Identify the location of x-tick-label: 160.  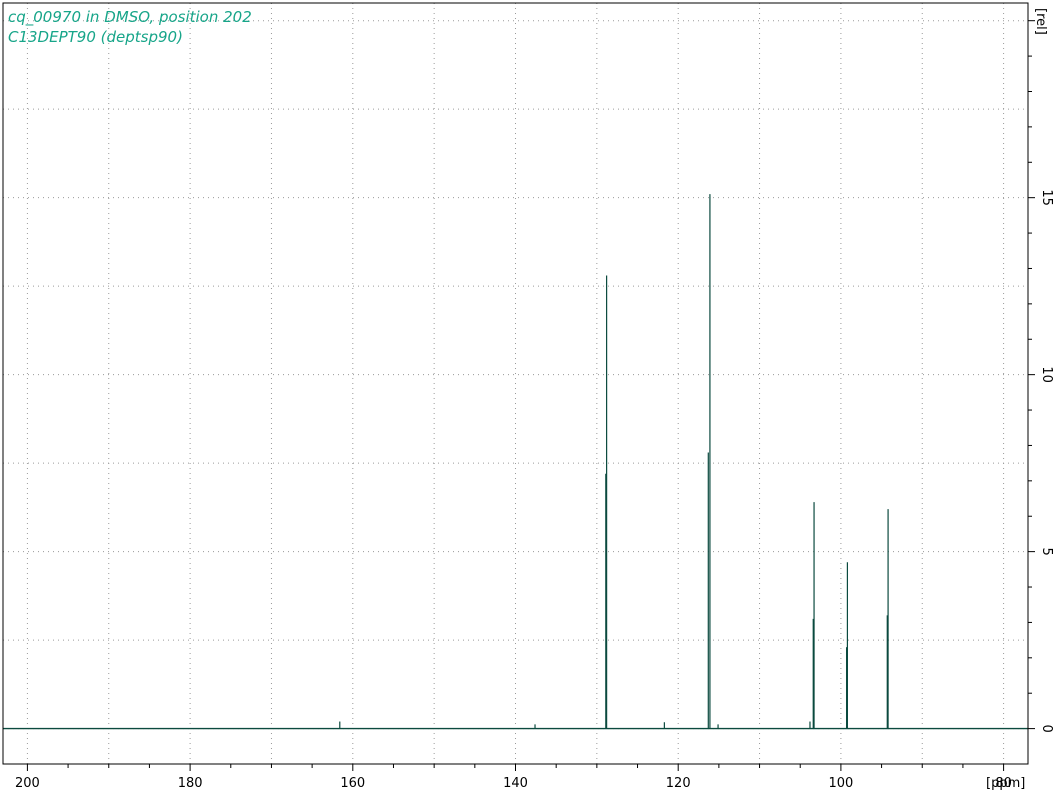
(352, 783).